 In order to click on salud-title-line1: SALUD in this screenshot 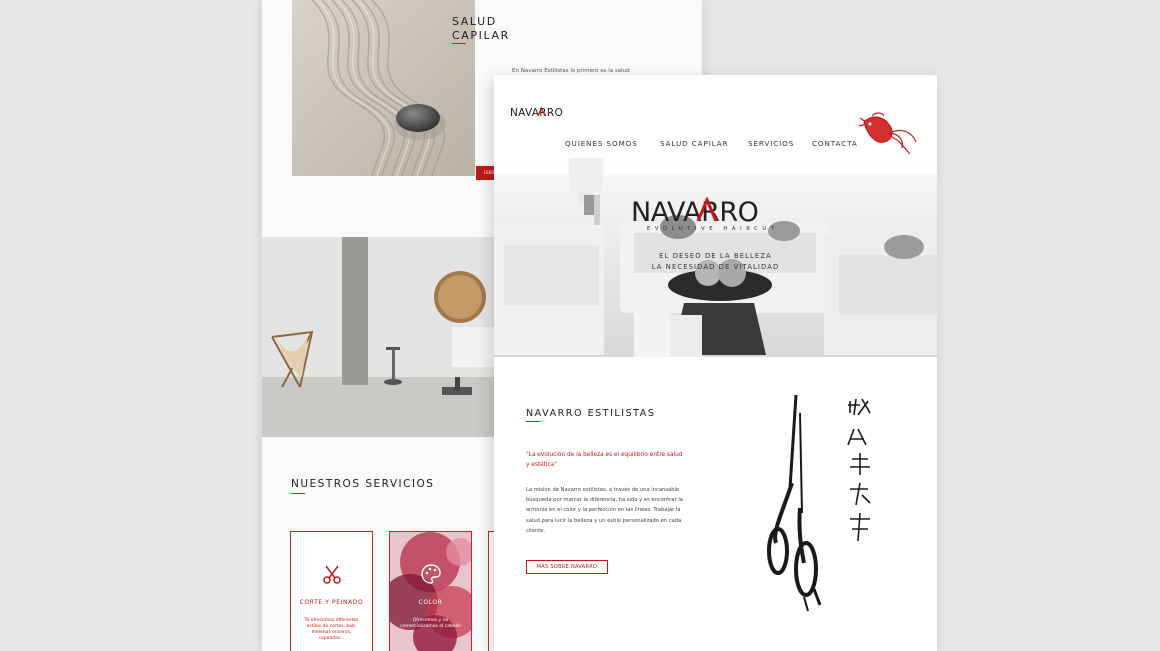, I will do `click(474, 21)`.